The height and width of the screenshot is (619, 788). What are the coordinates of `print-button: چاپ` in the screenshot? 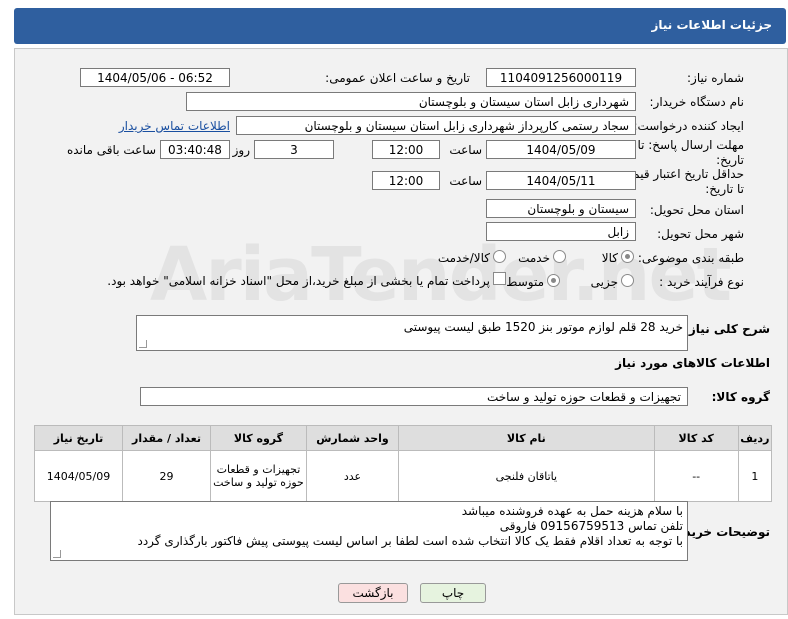 It's located at (453, 593).